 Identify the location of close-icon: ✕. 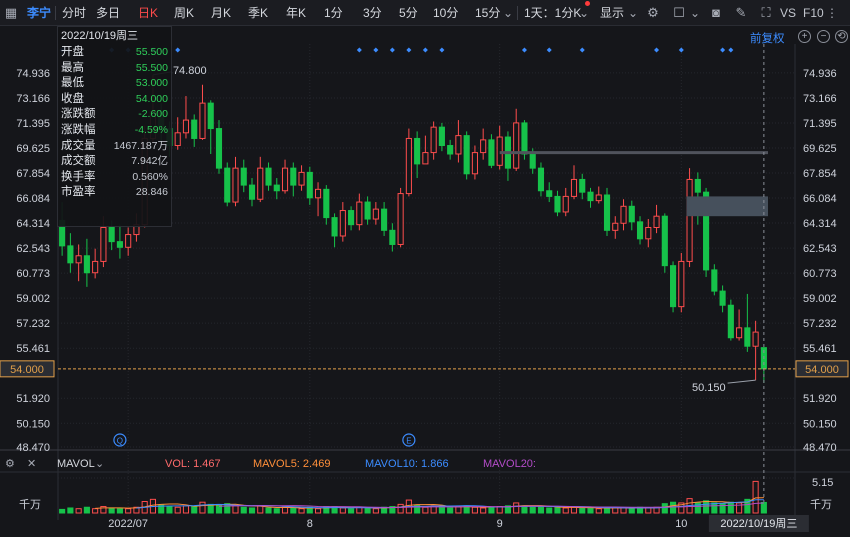
(31, 464).